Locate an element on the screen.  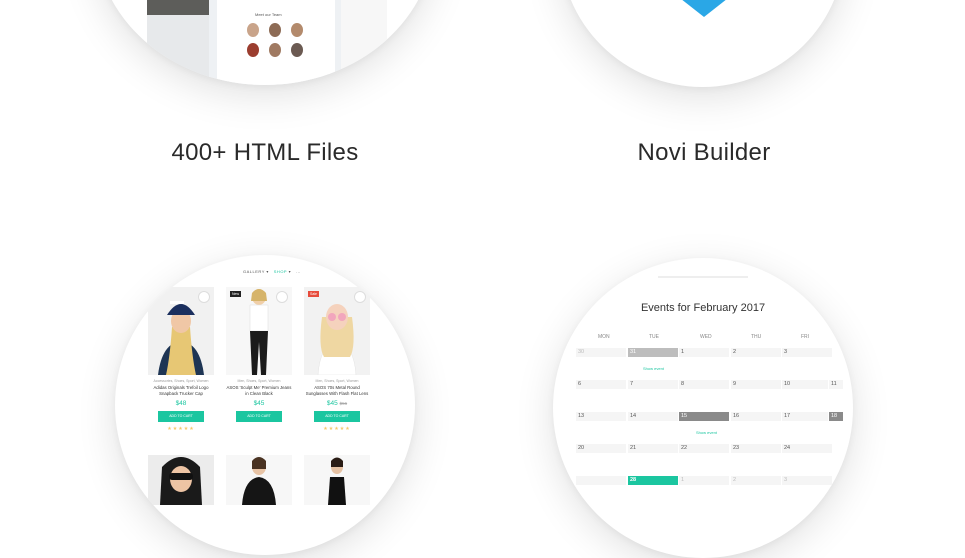
product-image: Sale is located at coordinates (337, 331).